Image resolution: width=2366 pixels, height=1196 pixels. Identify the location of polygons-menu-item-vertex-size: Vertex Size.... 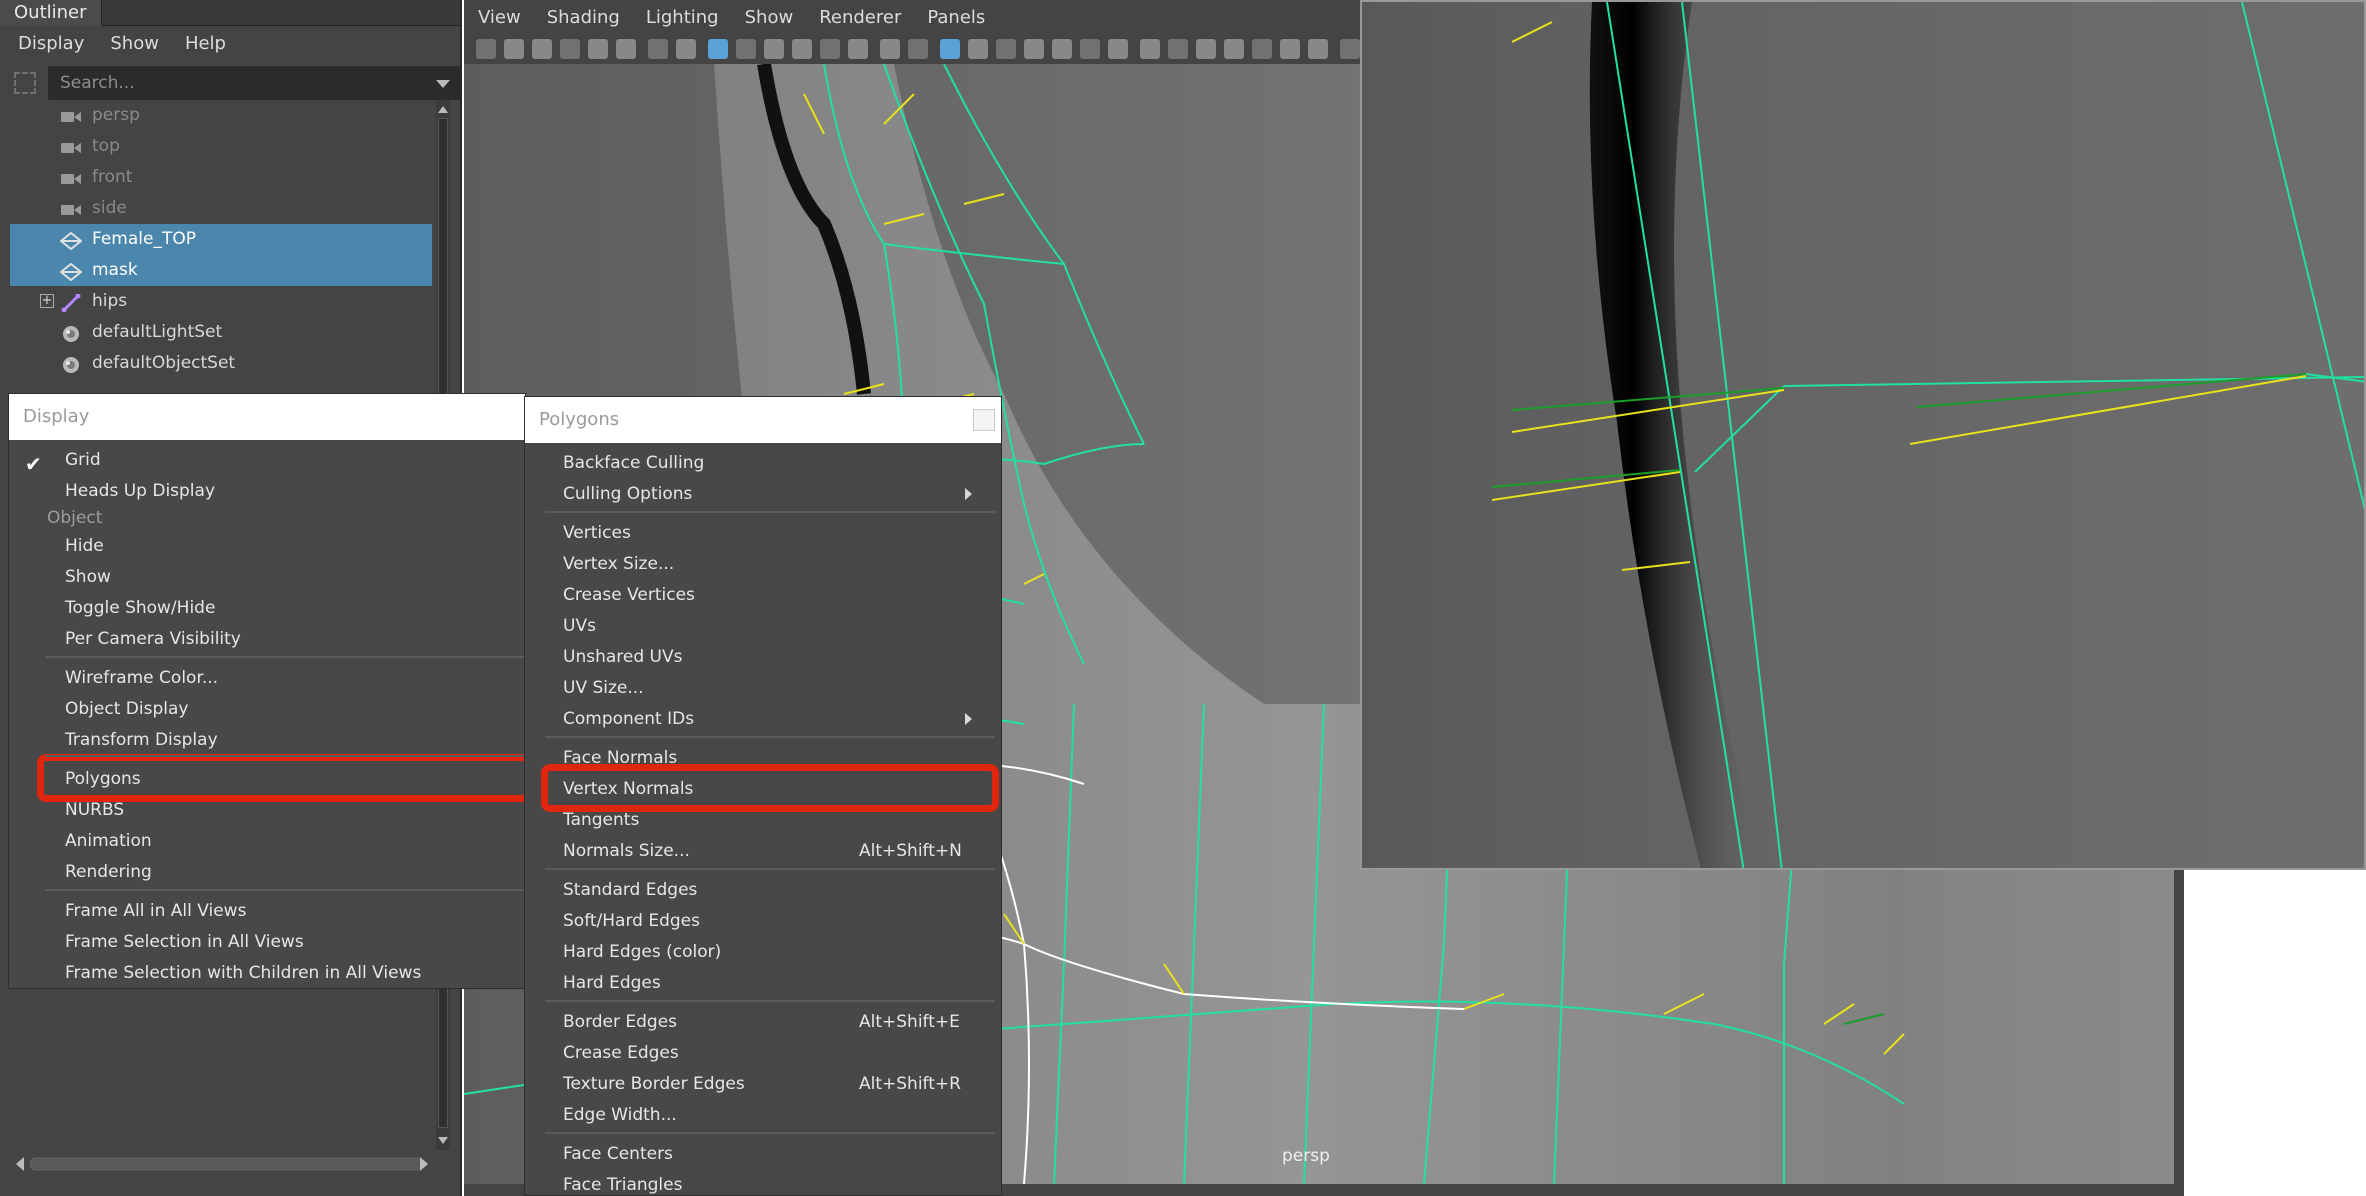
(763, 564).